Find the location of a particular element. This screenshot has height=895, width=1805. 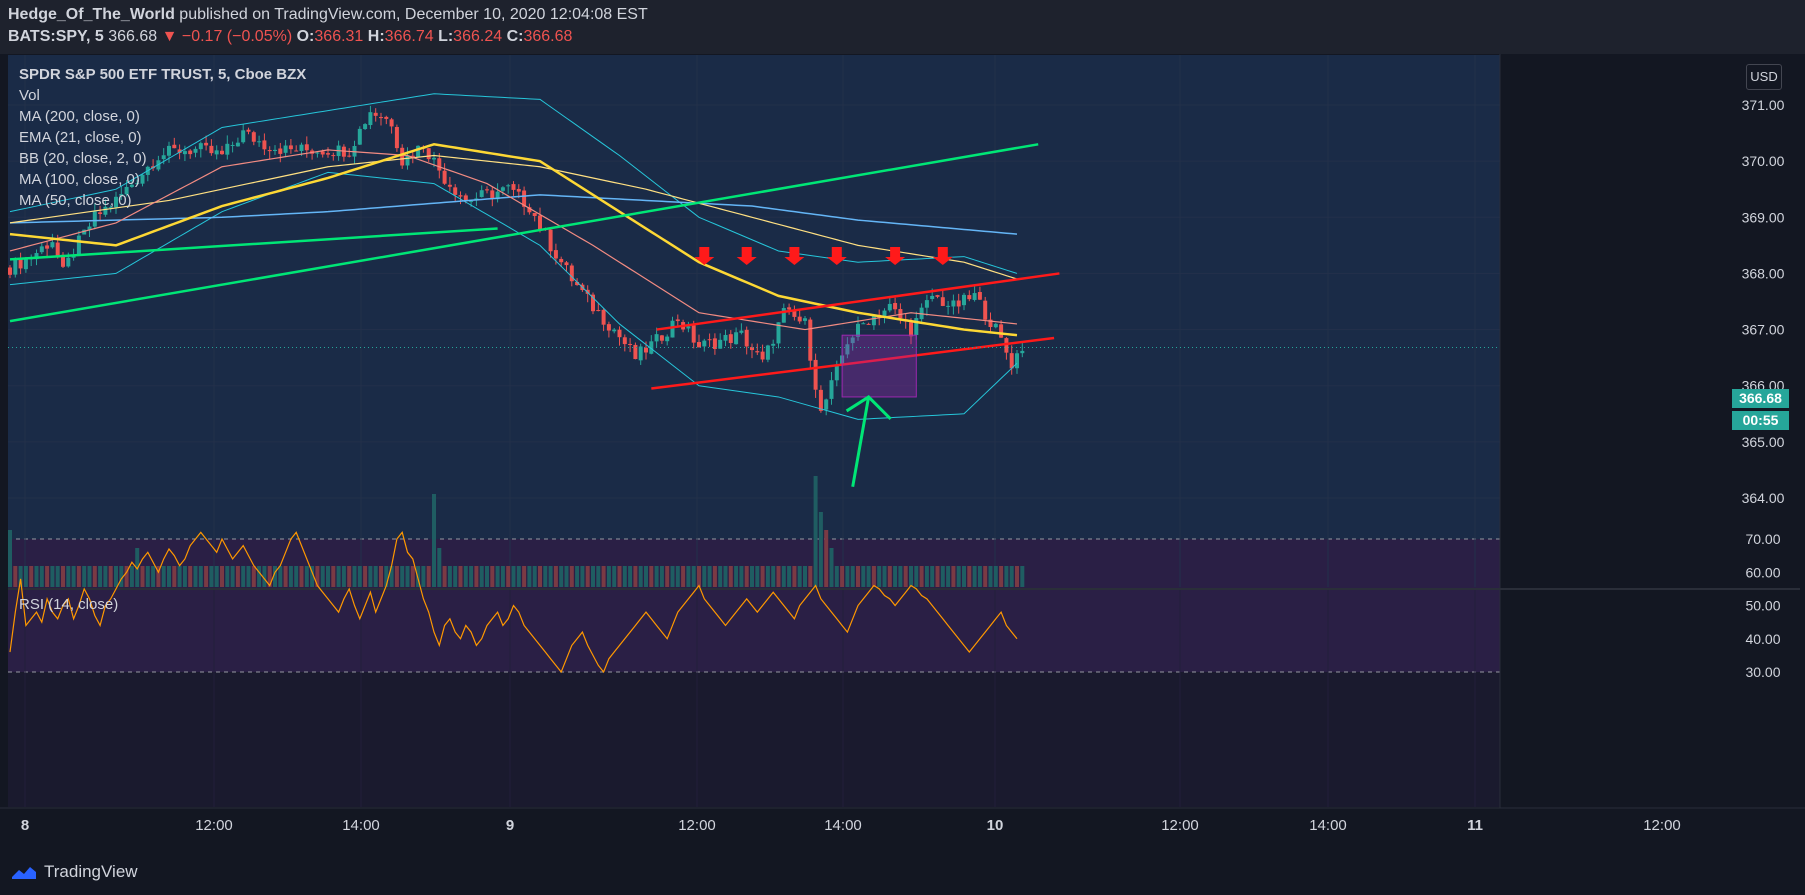

author-name: Hedge_Of_The_World is located at coordinates (91, 14).